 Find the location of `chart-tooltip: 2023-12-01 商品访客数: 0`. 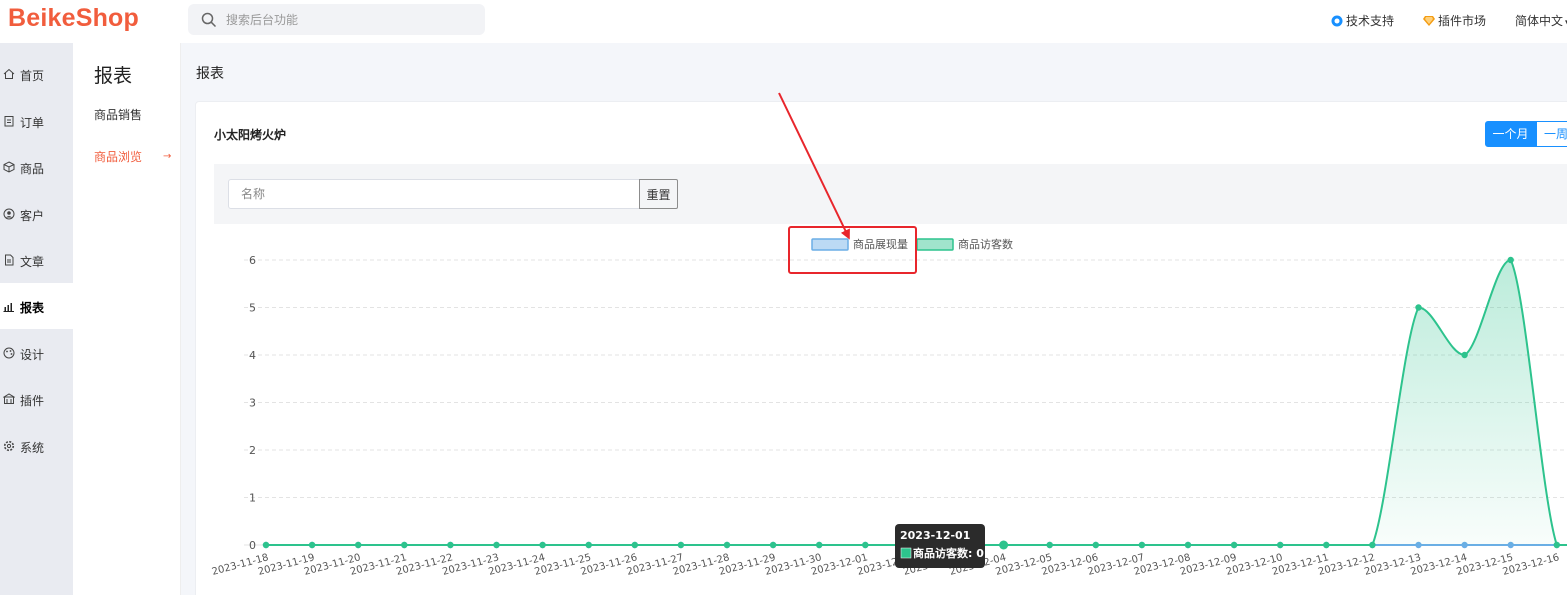

chart-tooltip: 2023-12-01 商品访客数: 0 is located at coordinates (940, 546).